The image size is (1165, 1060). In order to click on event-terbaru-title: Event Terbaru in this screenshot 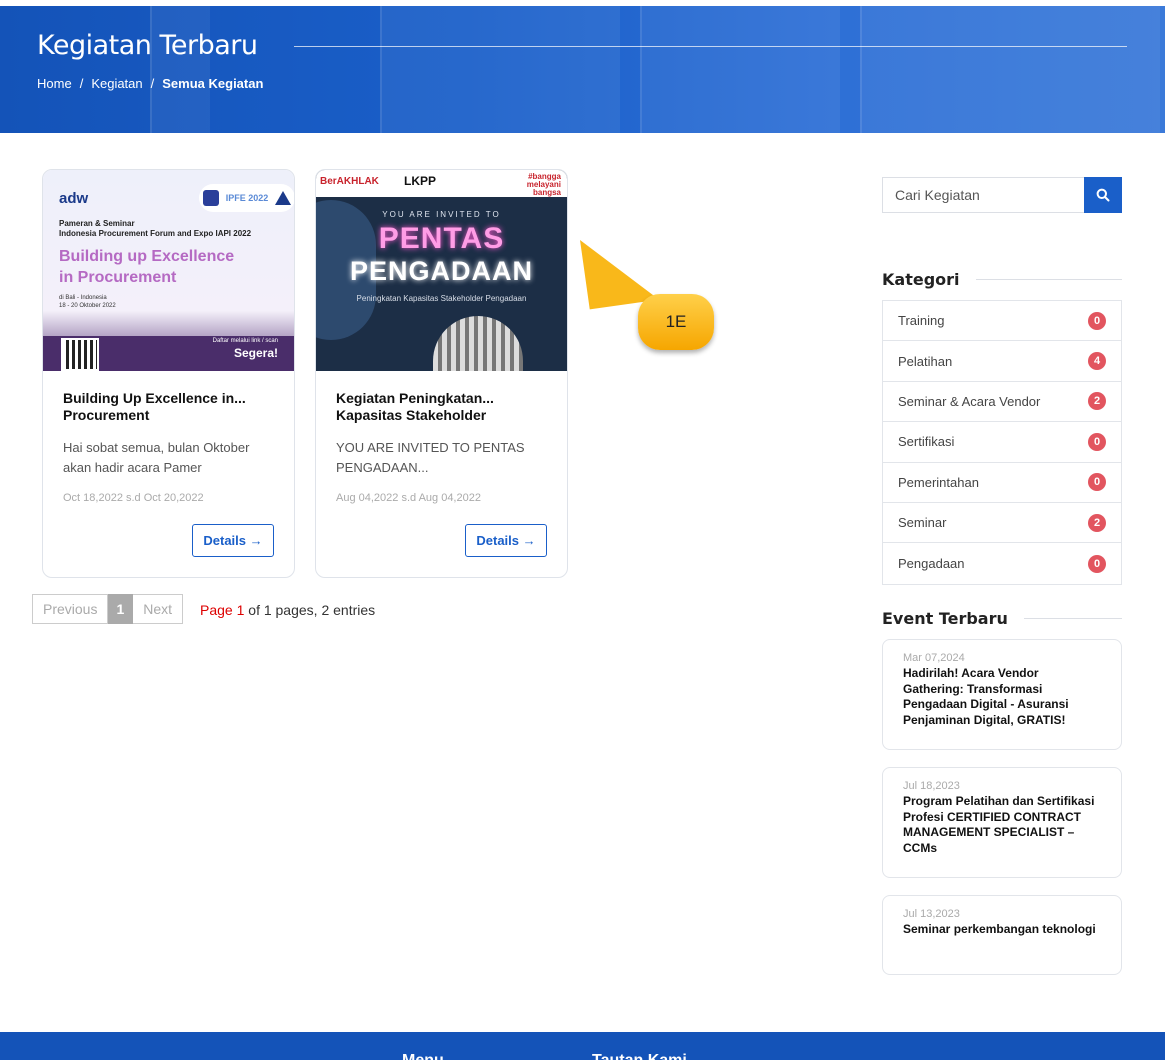, I will do `click(945, 618)`.